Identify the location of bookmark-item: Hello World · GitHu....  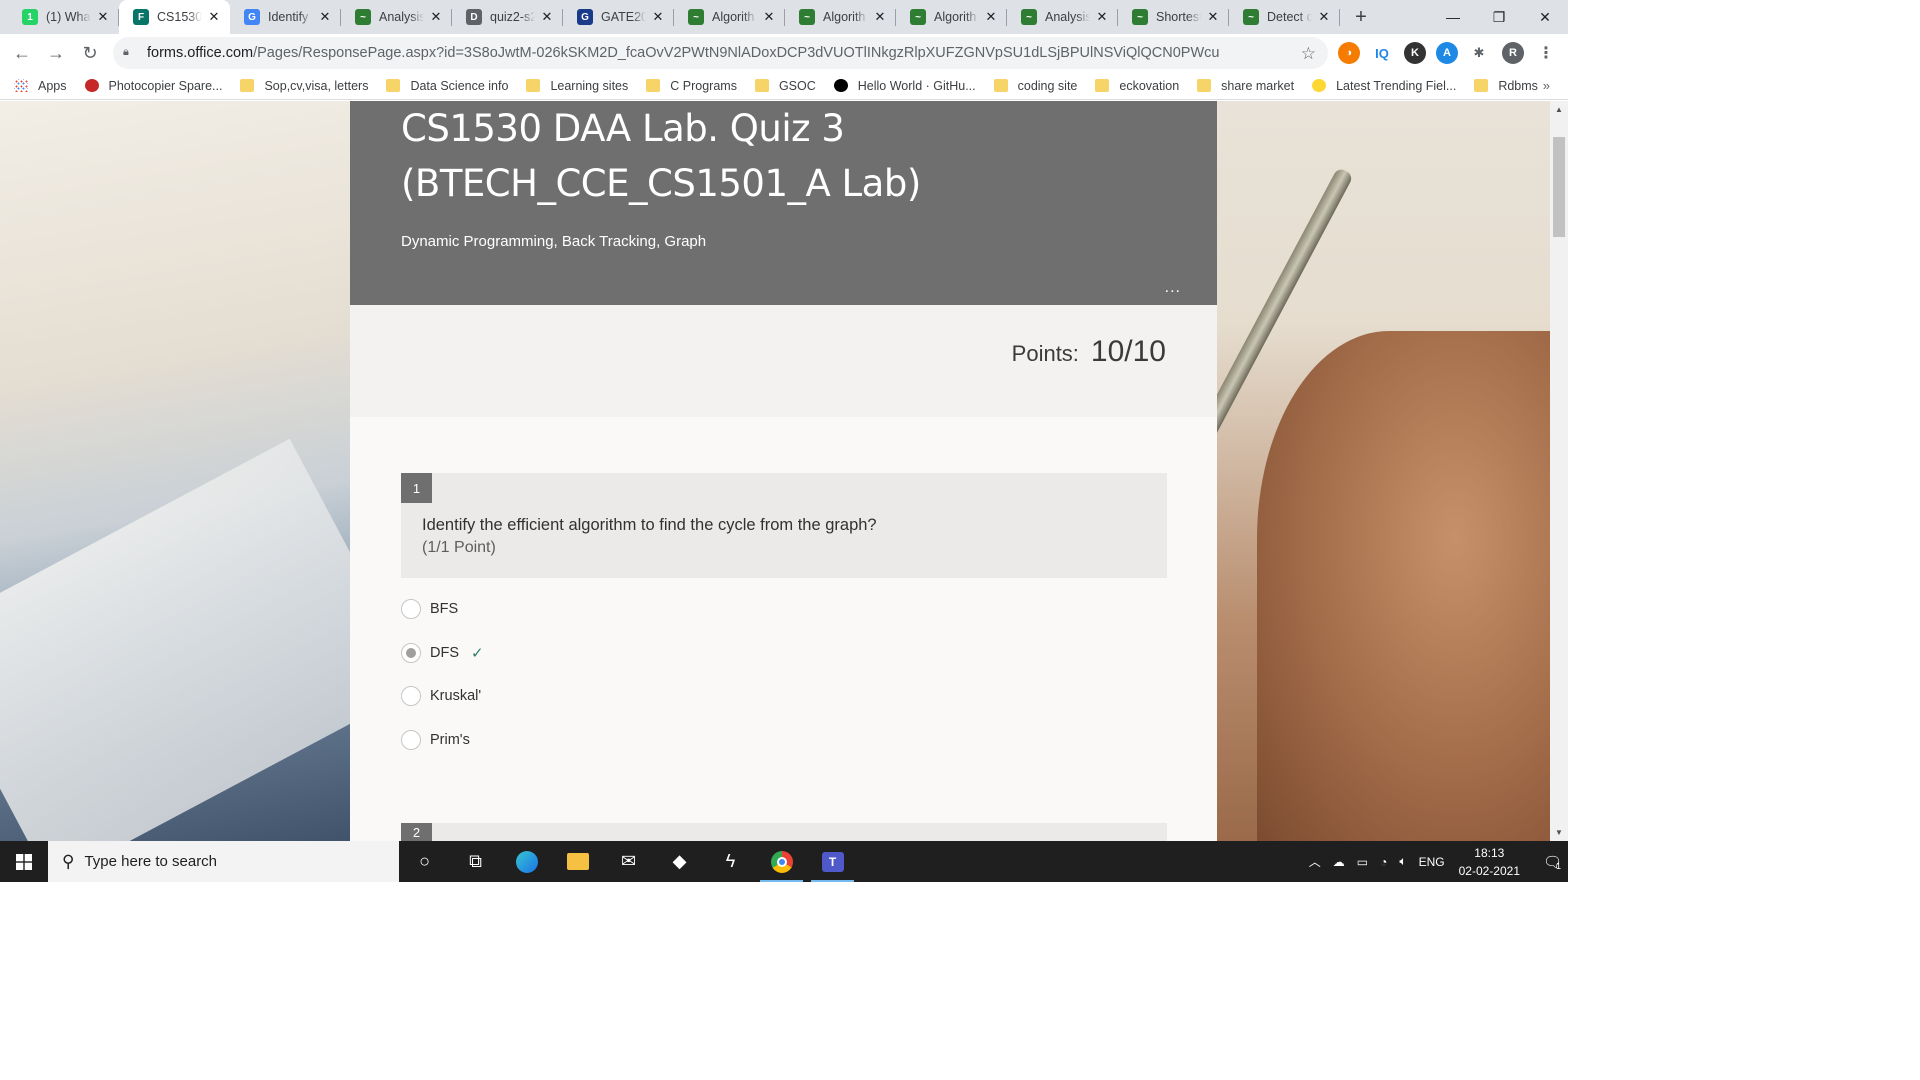
(904, 86).